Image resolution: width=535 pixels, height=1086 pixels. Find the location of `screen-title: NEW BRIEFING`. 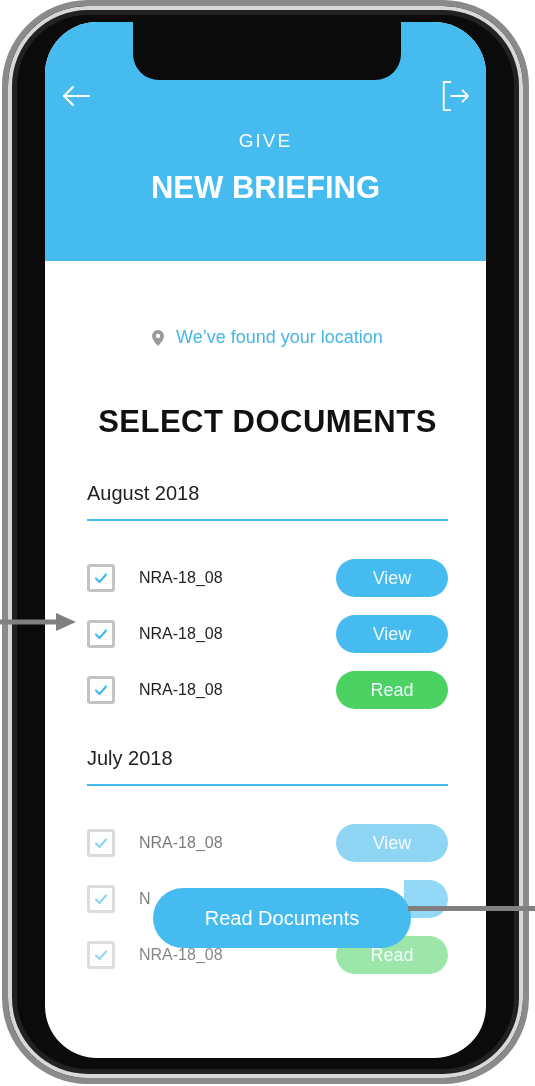

screen-title: NEW BRIEFING is located at coordinates (265, 188).